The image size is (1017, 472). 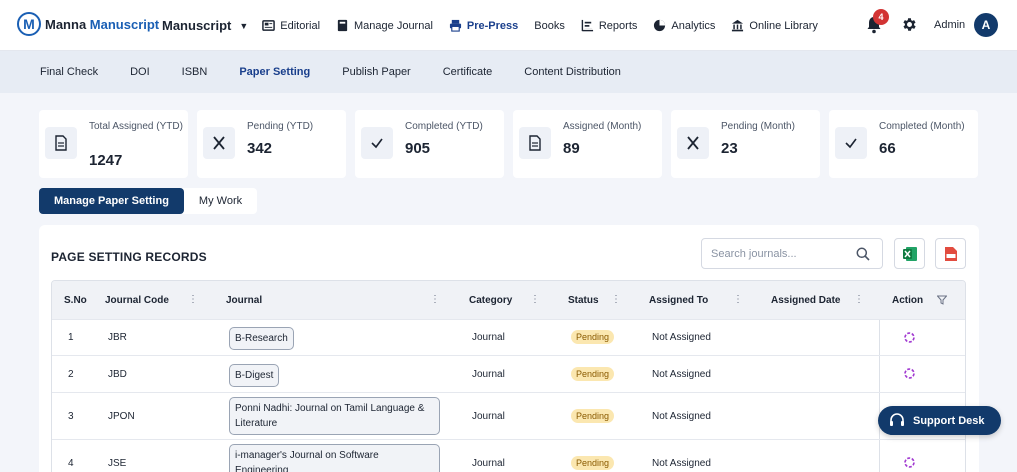 I want to click on cell-category: Journal, so click(x=488, y=374).